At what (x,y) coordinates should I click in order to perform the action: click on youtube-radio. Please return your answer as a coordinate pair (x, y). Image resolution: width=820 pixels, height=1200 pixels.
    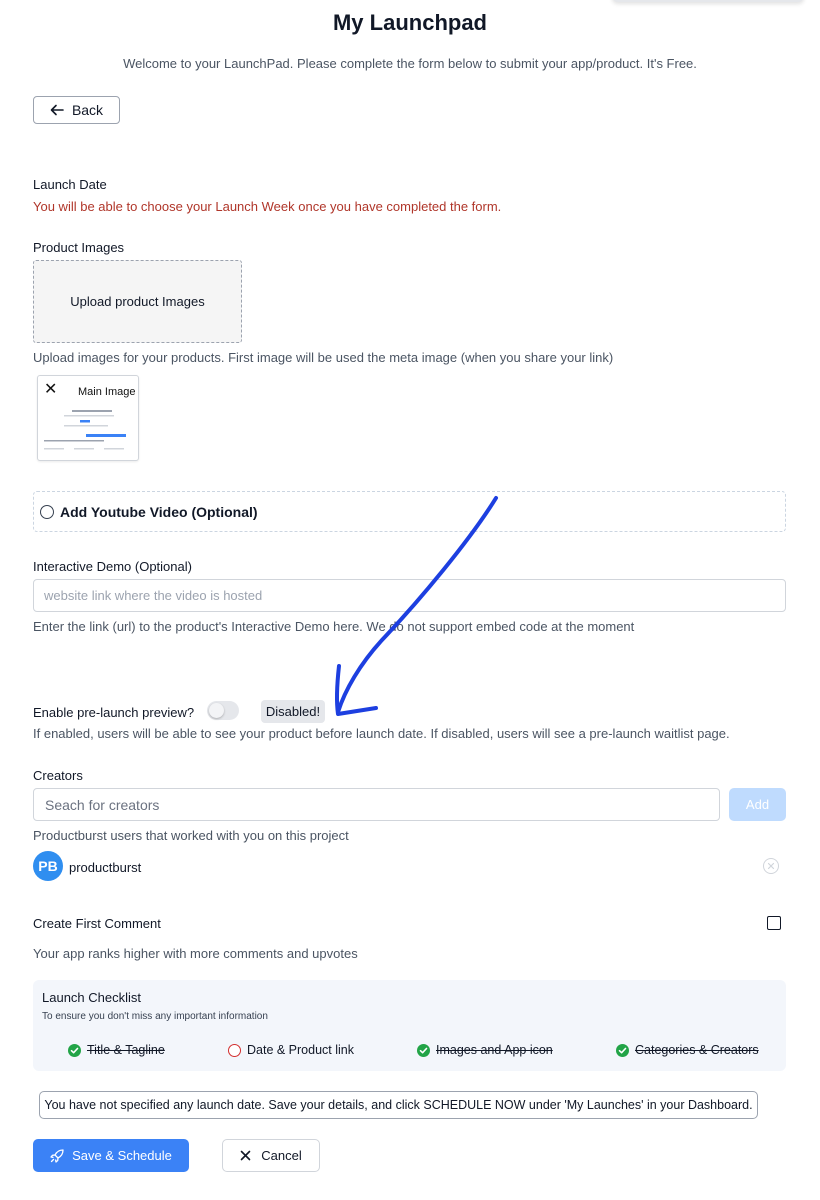
    Looking at the image, I should click on (47, 511).